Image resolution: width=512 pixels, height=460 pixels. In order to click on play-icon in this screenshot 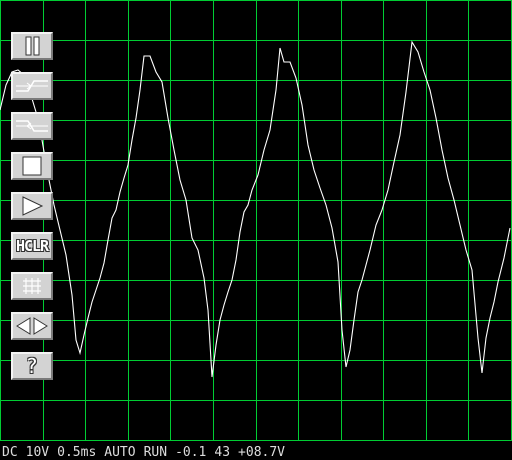, I will do `click(33, 206)`.